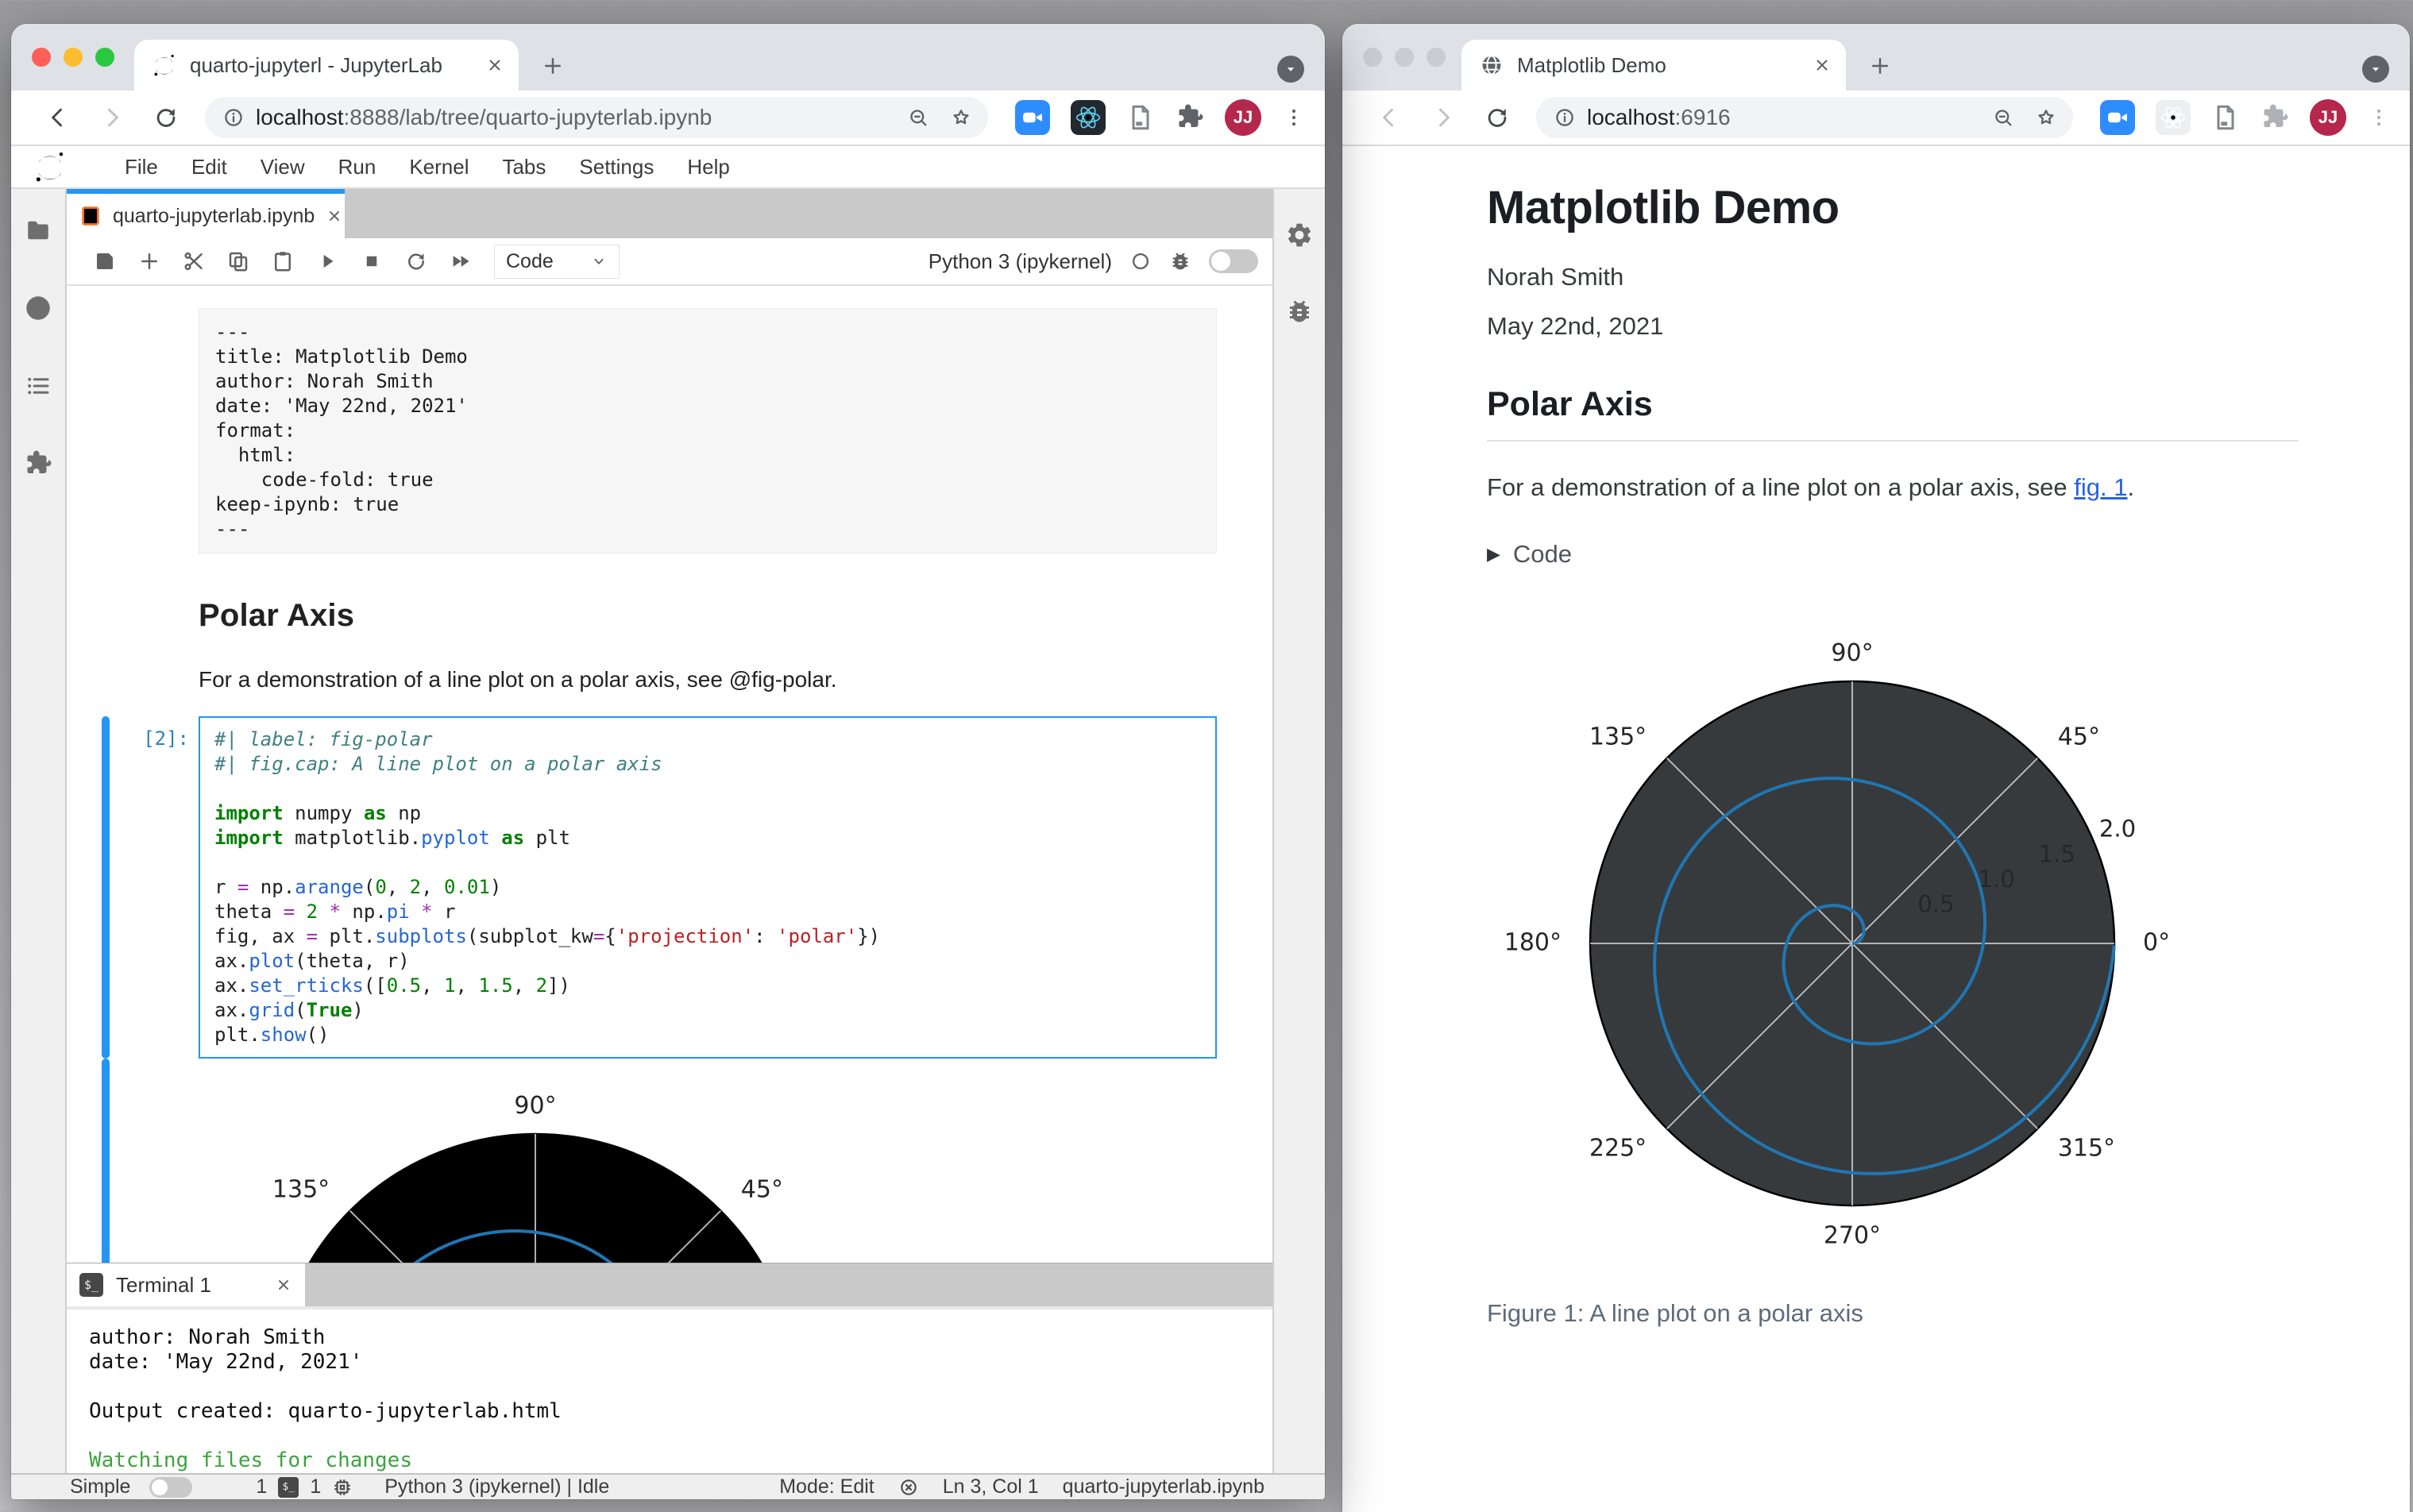 This screenshot has height=1512, width=2413. I want to click on close-notebook-icon, so click(334, 216).